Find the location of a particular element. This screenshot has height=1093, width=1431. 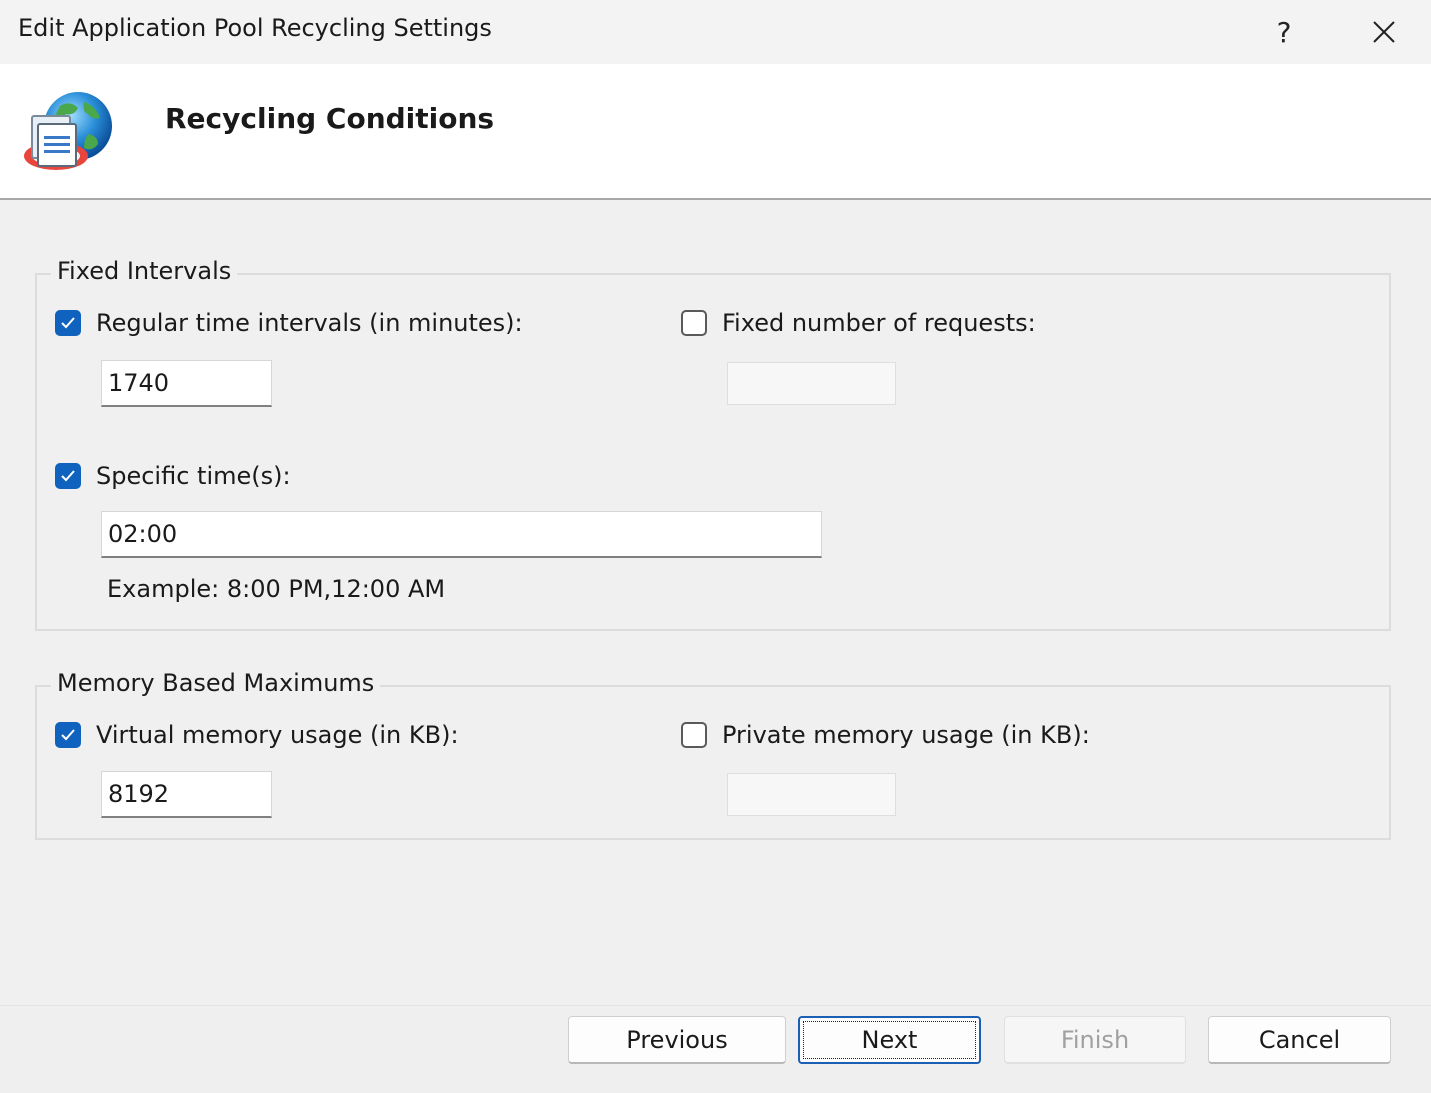

specific-times-checkbox is located at coordinates (68, 476).